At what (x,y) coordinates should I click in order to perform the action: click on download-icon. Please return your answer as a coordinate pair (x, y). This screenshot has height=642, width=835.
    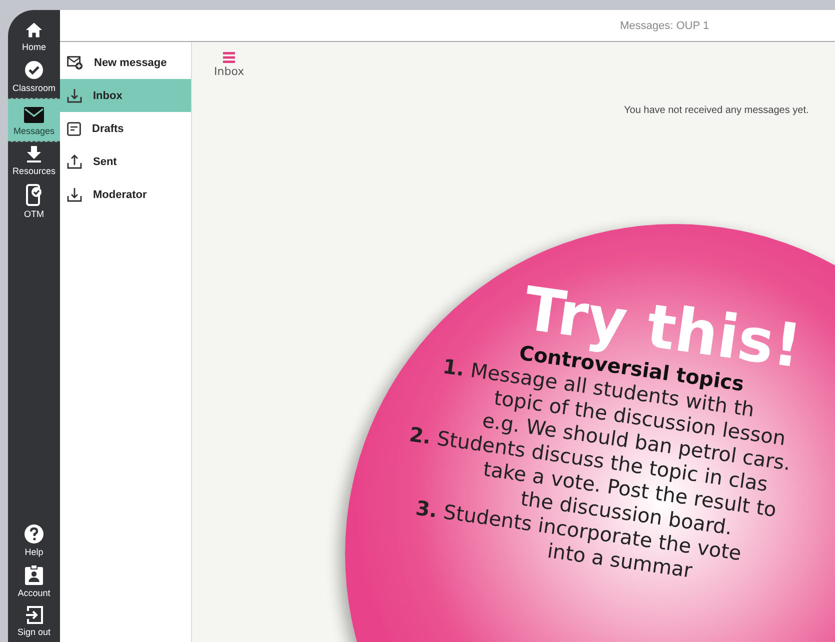
    Looking at the image, I should click on (34, 154).